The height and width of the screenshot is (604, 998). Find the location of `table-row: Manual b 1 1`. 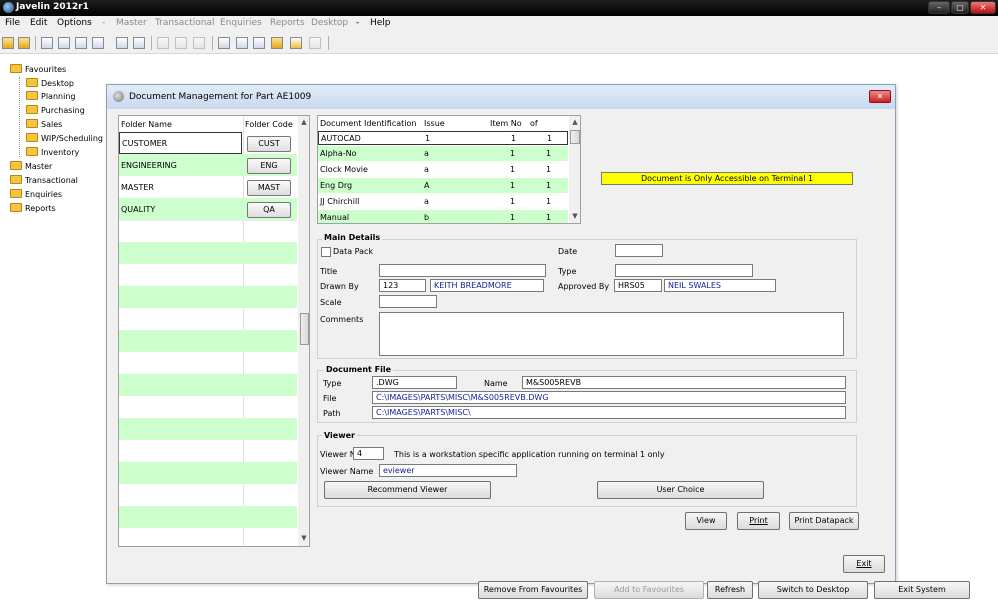

table-row: Manual b 1 1 is located at coordinates (443, 216).